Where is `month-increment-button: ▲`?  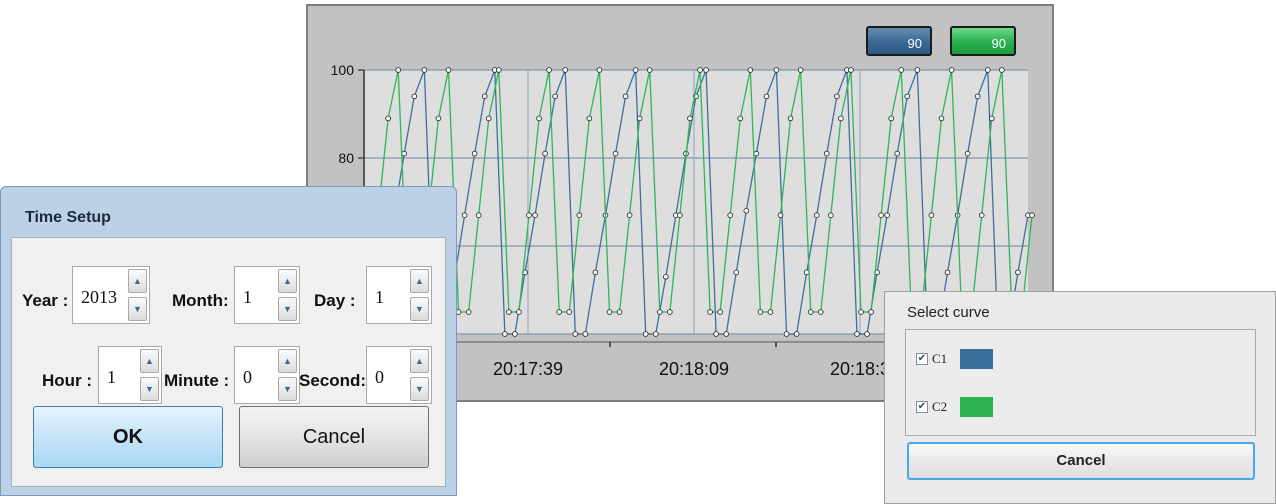
month-increment-button: ▲ is located at coordinates (287, 281).